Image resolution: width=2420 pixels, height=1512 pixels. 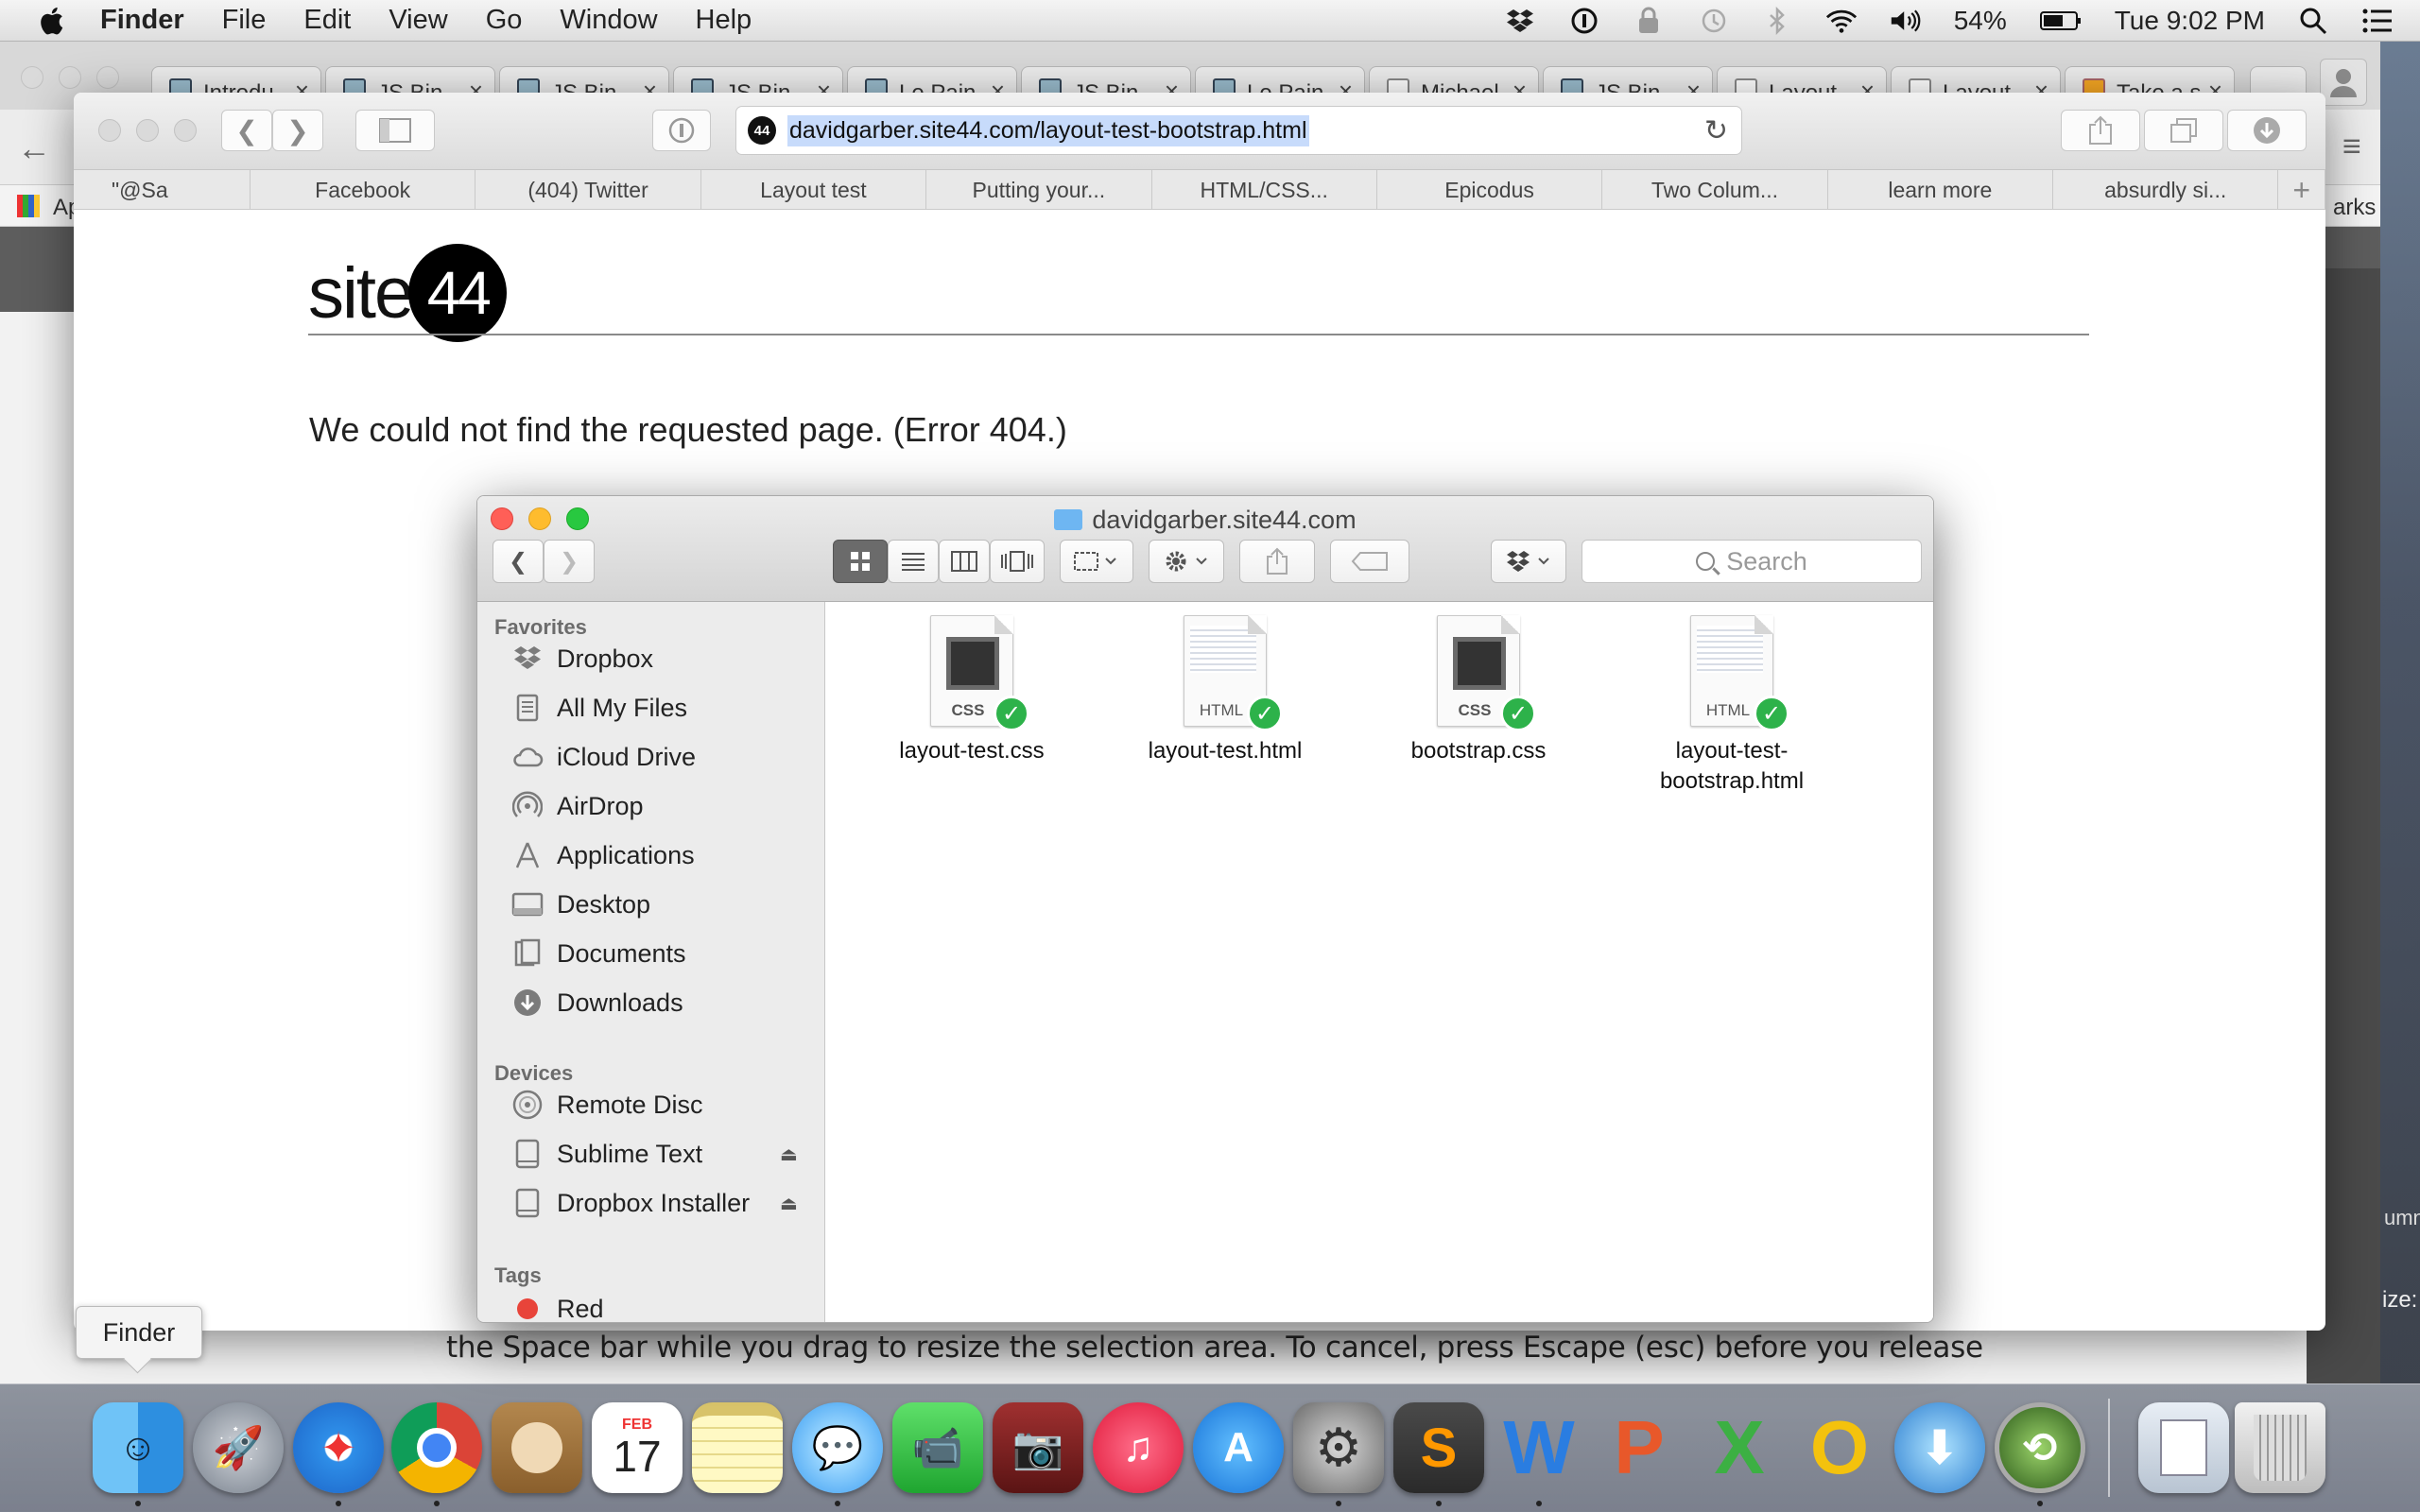 What do you see at coordinates (1584, 21) in the screenshot?
I see `onepassword-icon` at bounding box center [1584, 21].